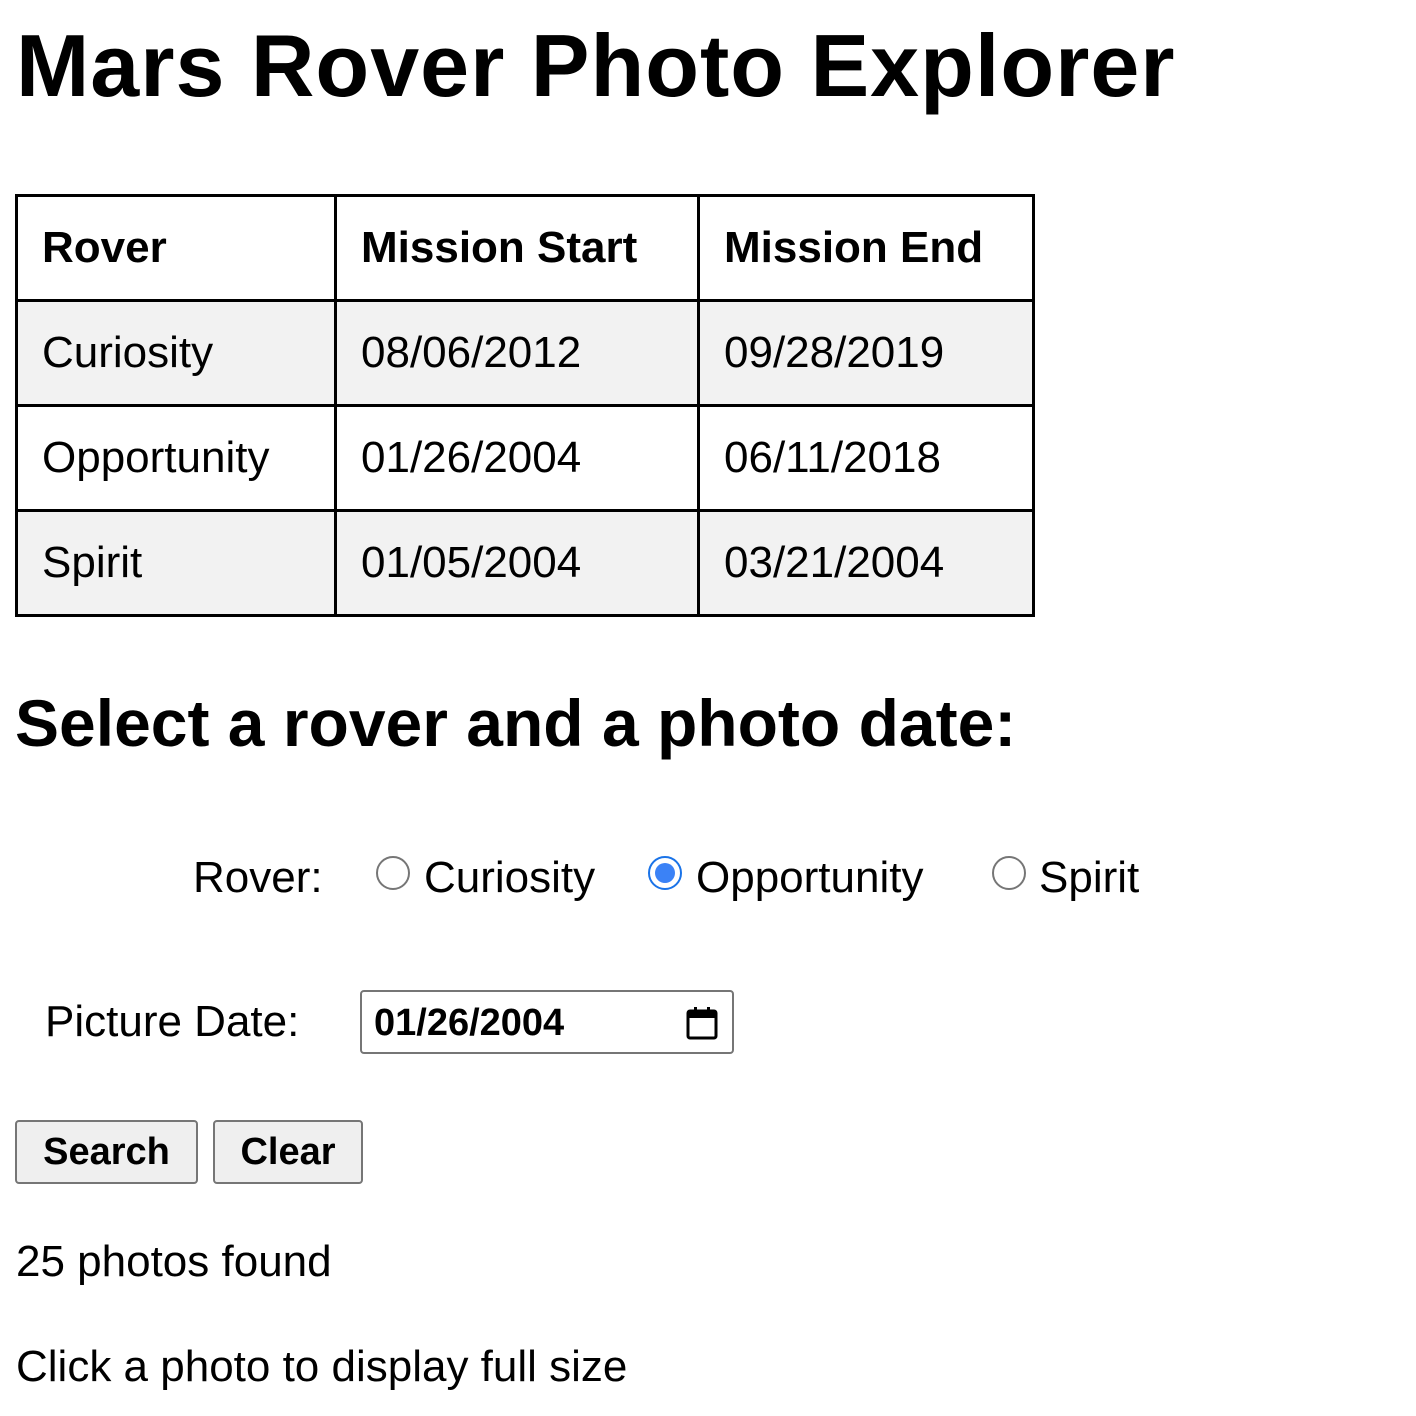 The image size is (1416, 1416). I want to click on table-row: Opportunity 01/26/2004 06/11/2018, so click(525, 458).